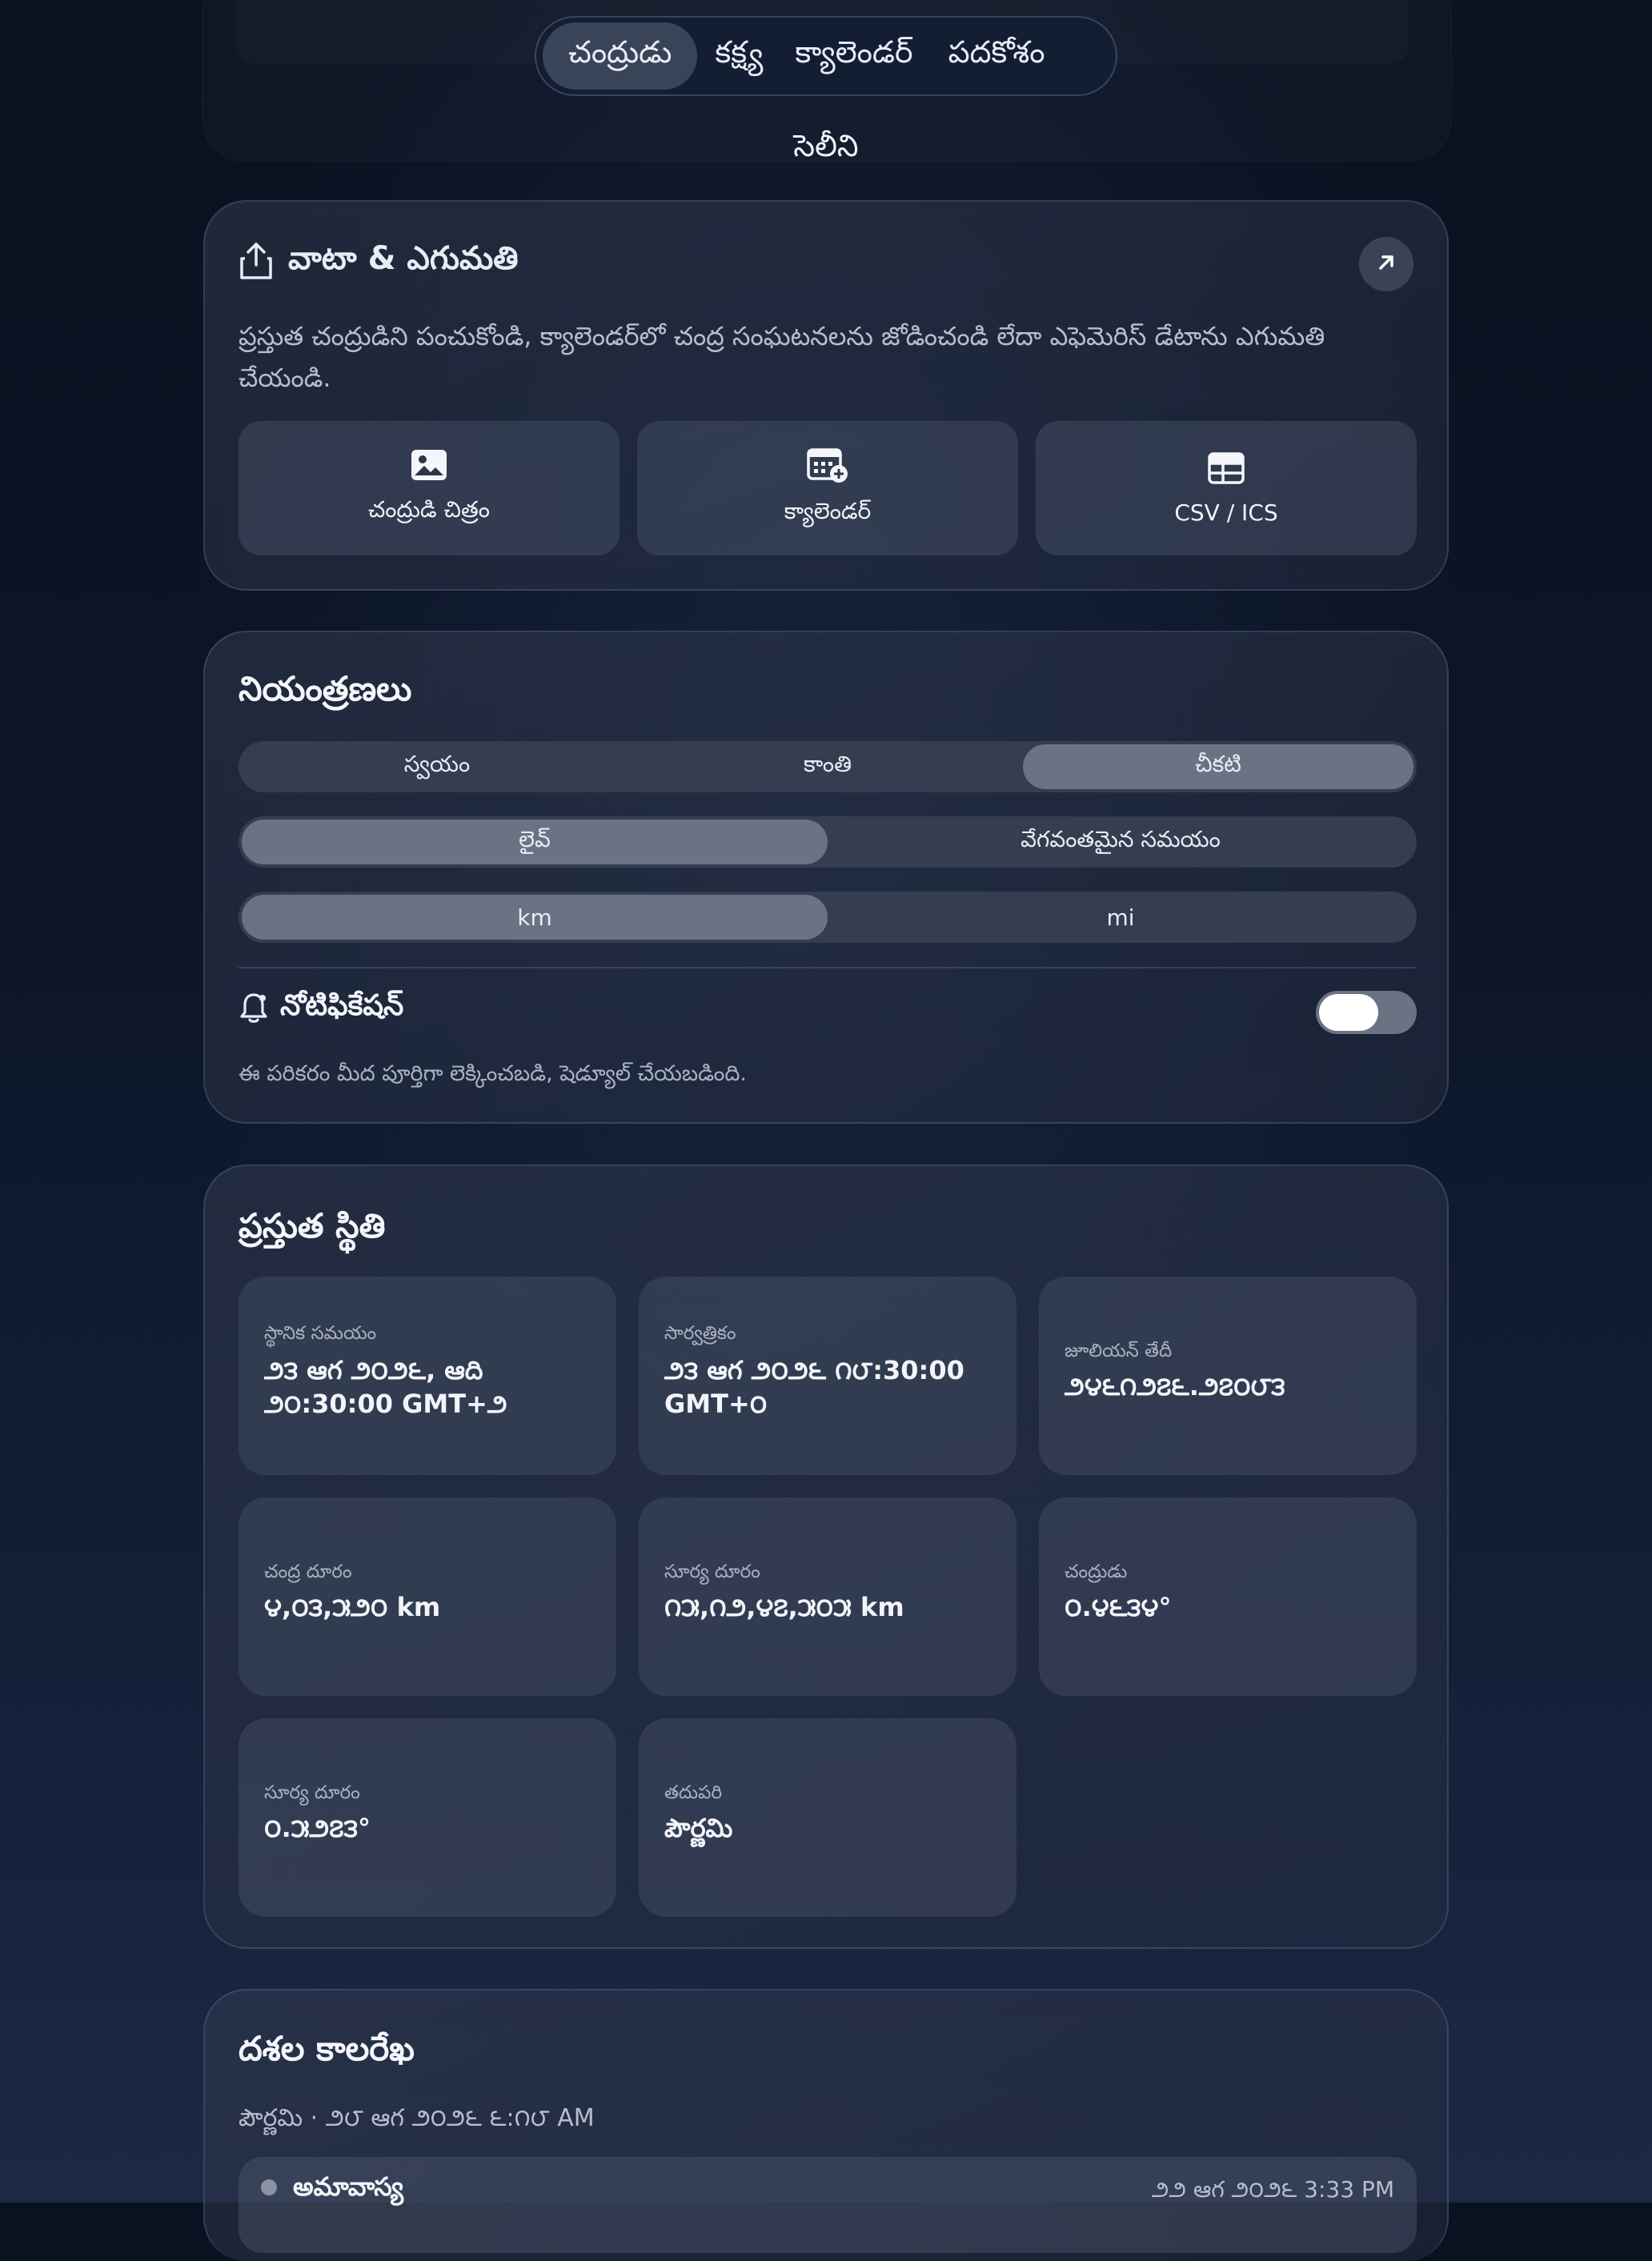 Image resolution: width=1652 pixels, height=2261 pixels. Describe the element at coordinates (308, 1571) in the screenshot. I see `tile-label: చంద్ర దూరం` at that location.